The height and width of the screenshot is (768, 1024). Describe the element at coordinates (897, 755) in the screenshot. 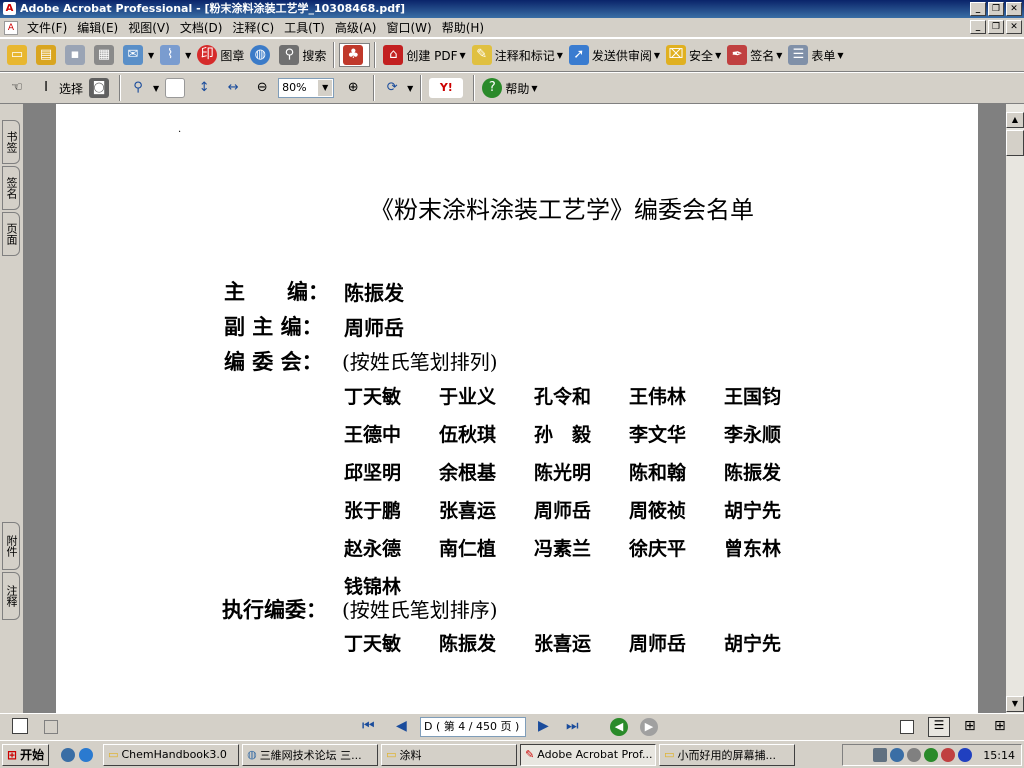

I see `tray-network-icon` at that location.